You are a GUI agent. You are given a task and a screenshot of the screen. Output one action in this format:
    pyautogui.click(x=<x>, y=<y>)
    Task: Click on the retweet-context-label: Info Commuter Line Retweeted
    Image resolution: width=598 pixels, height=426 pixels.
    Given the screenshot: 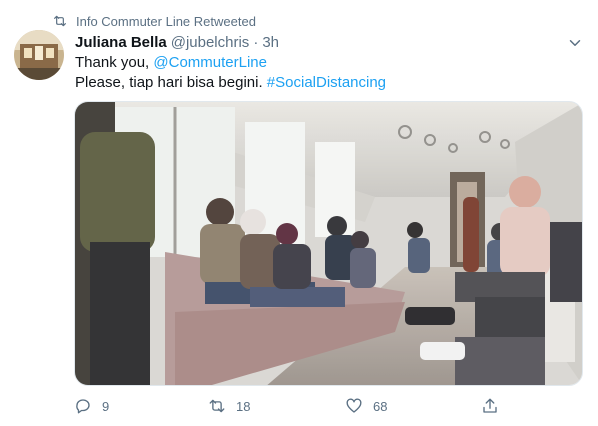 What is the action you would take?
    pyautogui.click(x=166, y=21)
    